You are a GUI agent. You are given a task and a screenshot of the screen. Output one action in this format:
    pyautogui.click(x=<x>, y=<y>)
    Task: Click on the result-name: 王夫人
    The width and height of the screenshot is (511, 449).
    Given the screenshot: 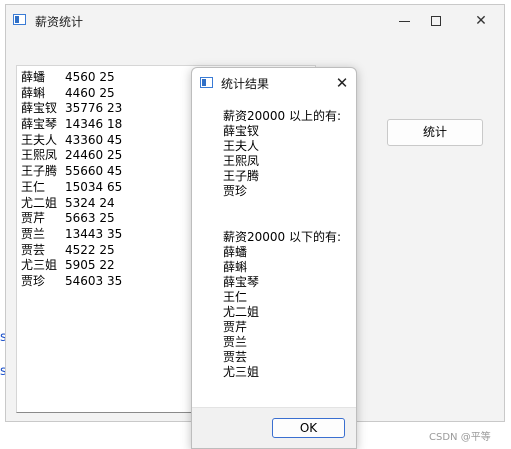 What is the action you would take?
    pyautogui.click(x=241, y=146)
    